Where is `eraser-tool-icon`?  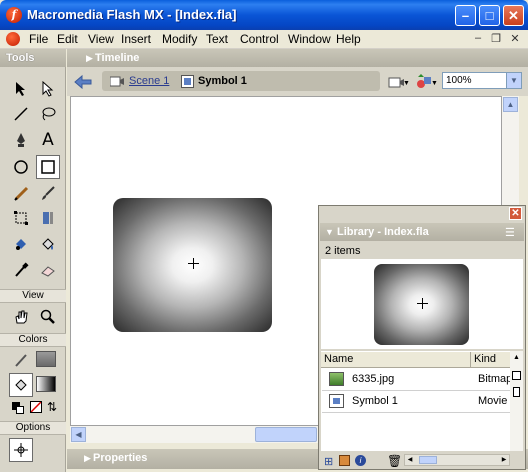 eraser-tool-icon is located at coordinates (48, 270).